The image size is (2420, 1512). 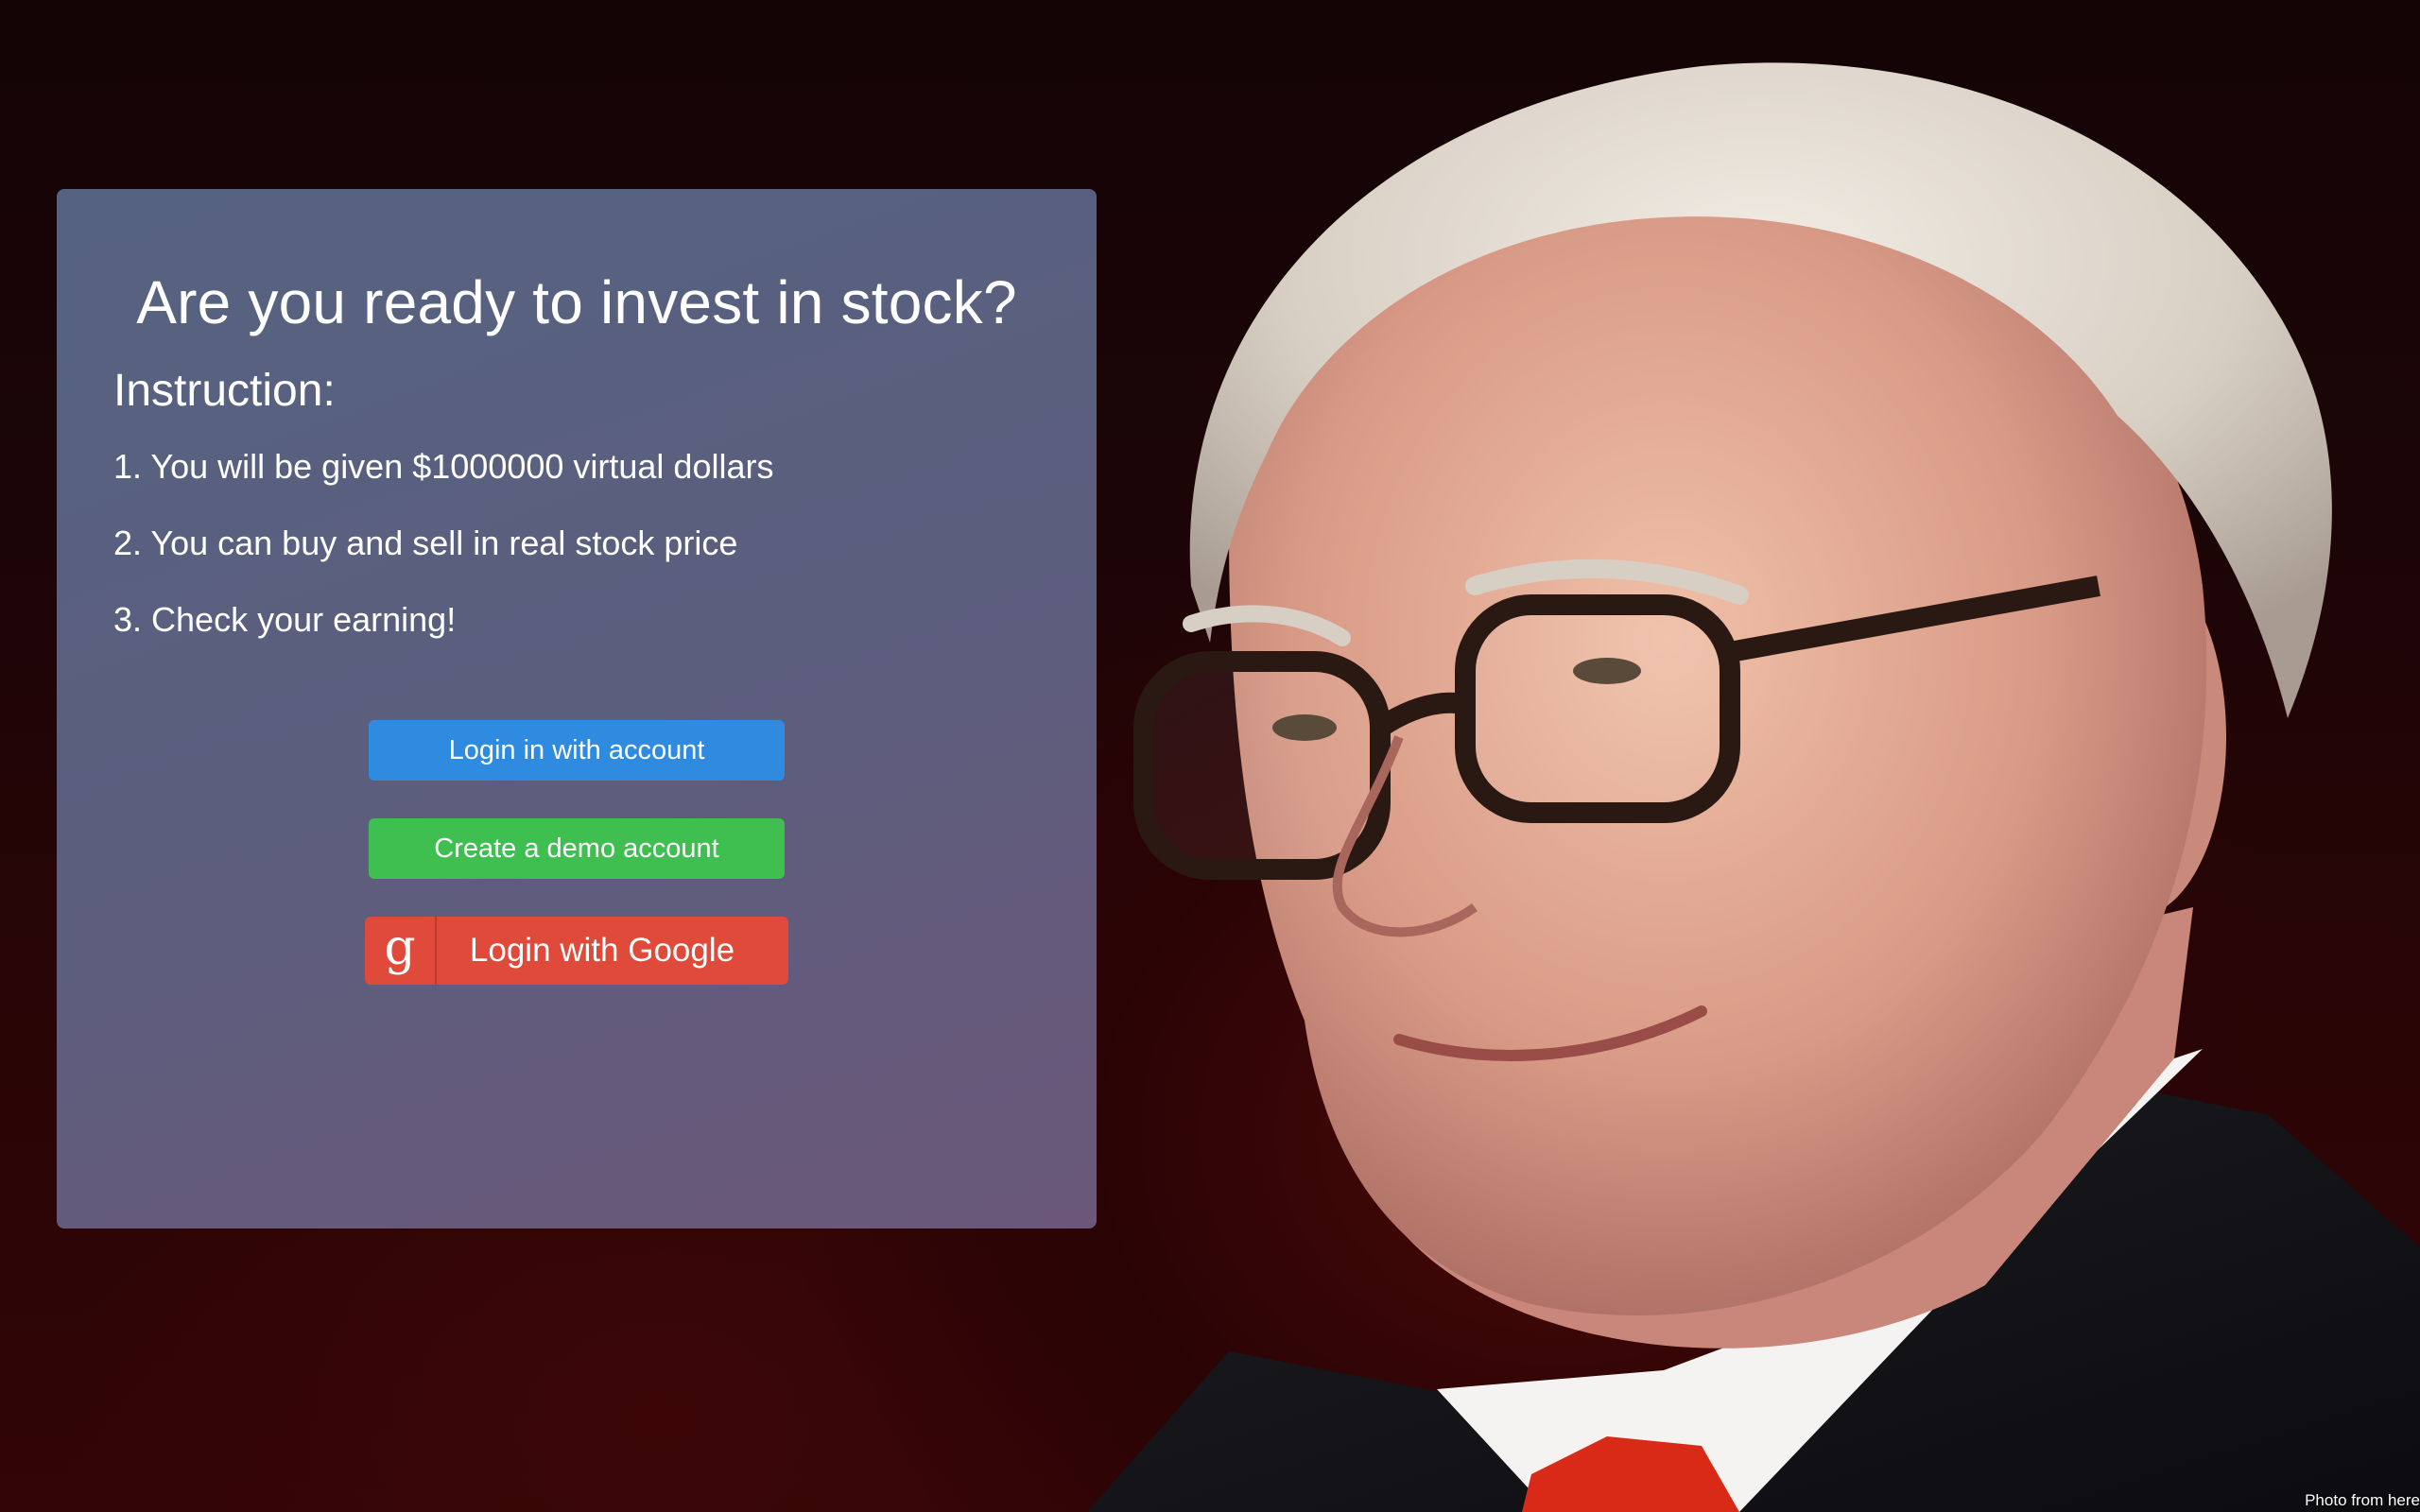 What do you see at coordinates (1796, 1128) in the screenshot?
I see `neck-shape` at bounding box center [1796, 1128].